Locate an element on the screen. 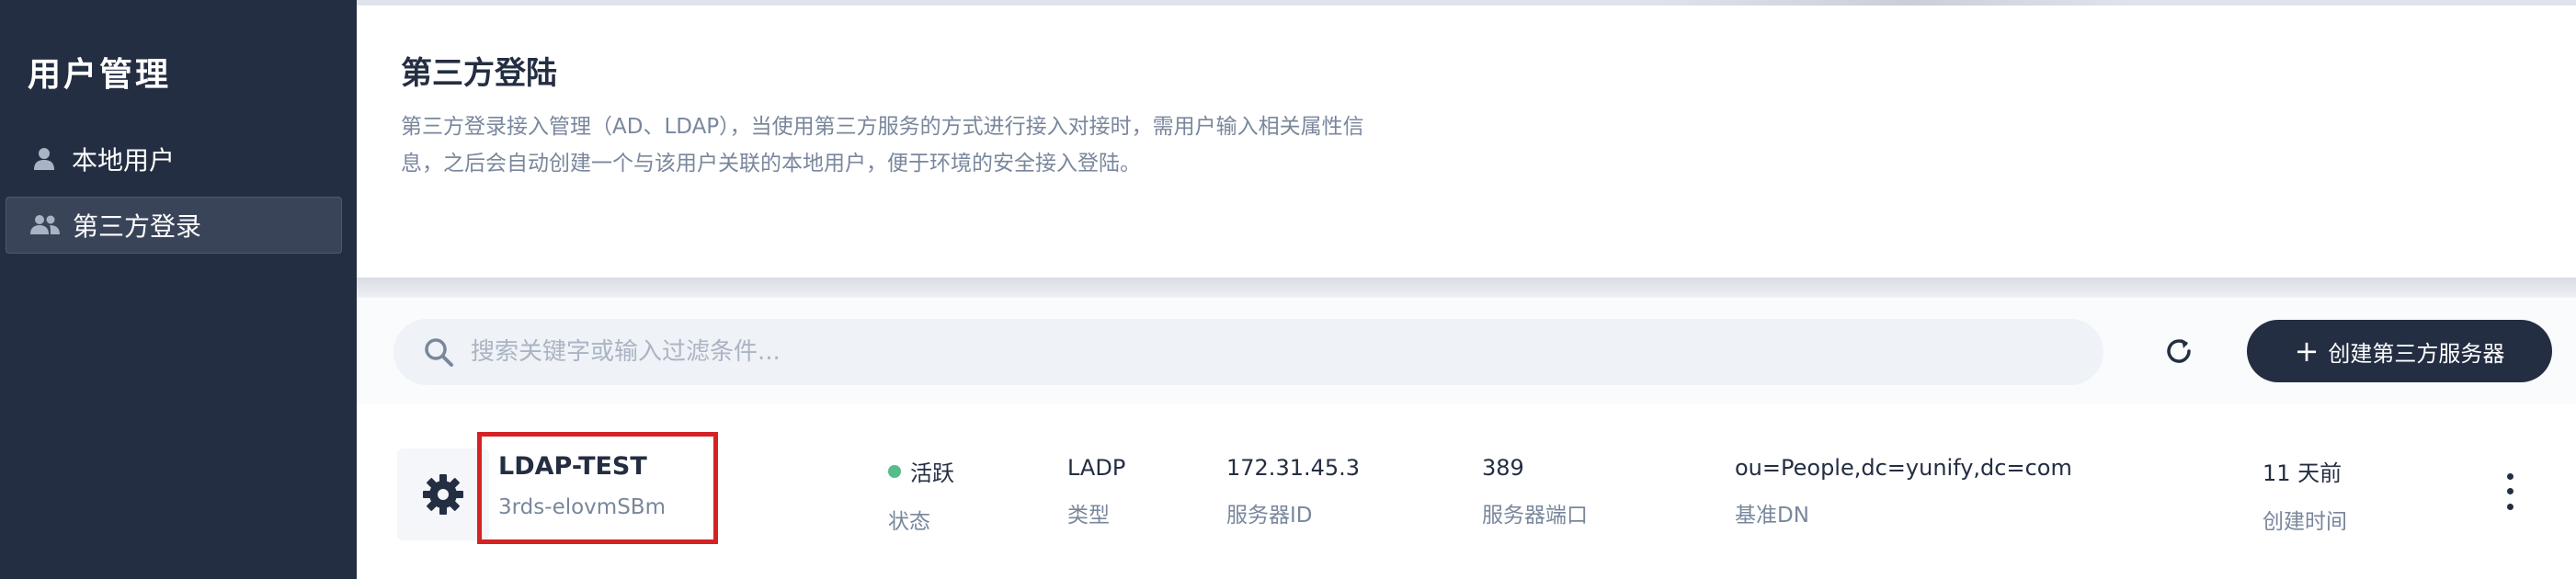  page-title: 第三方登陆 is located at coordinates (479, 73).